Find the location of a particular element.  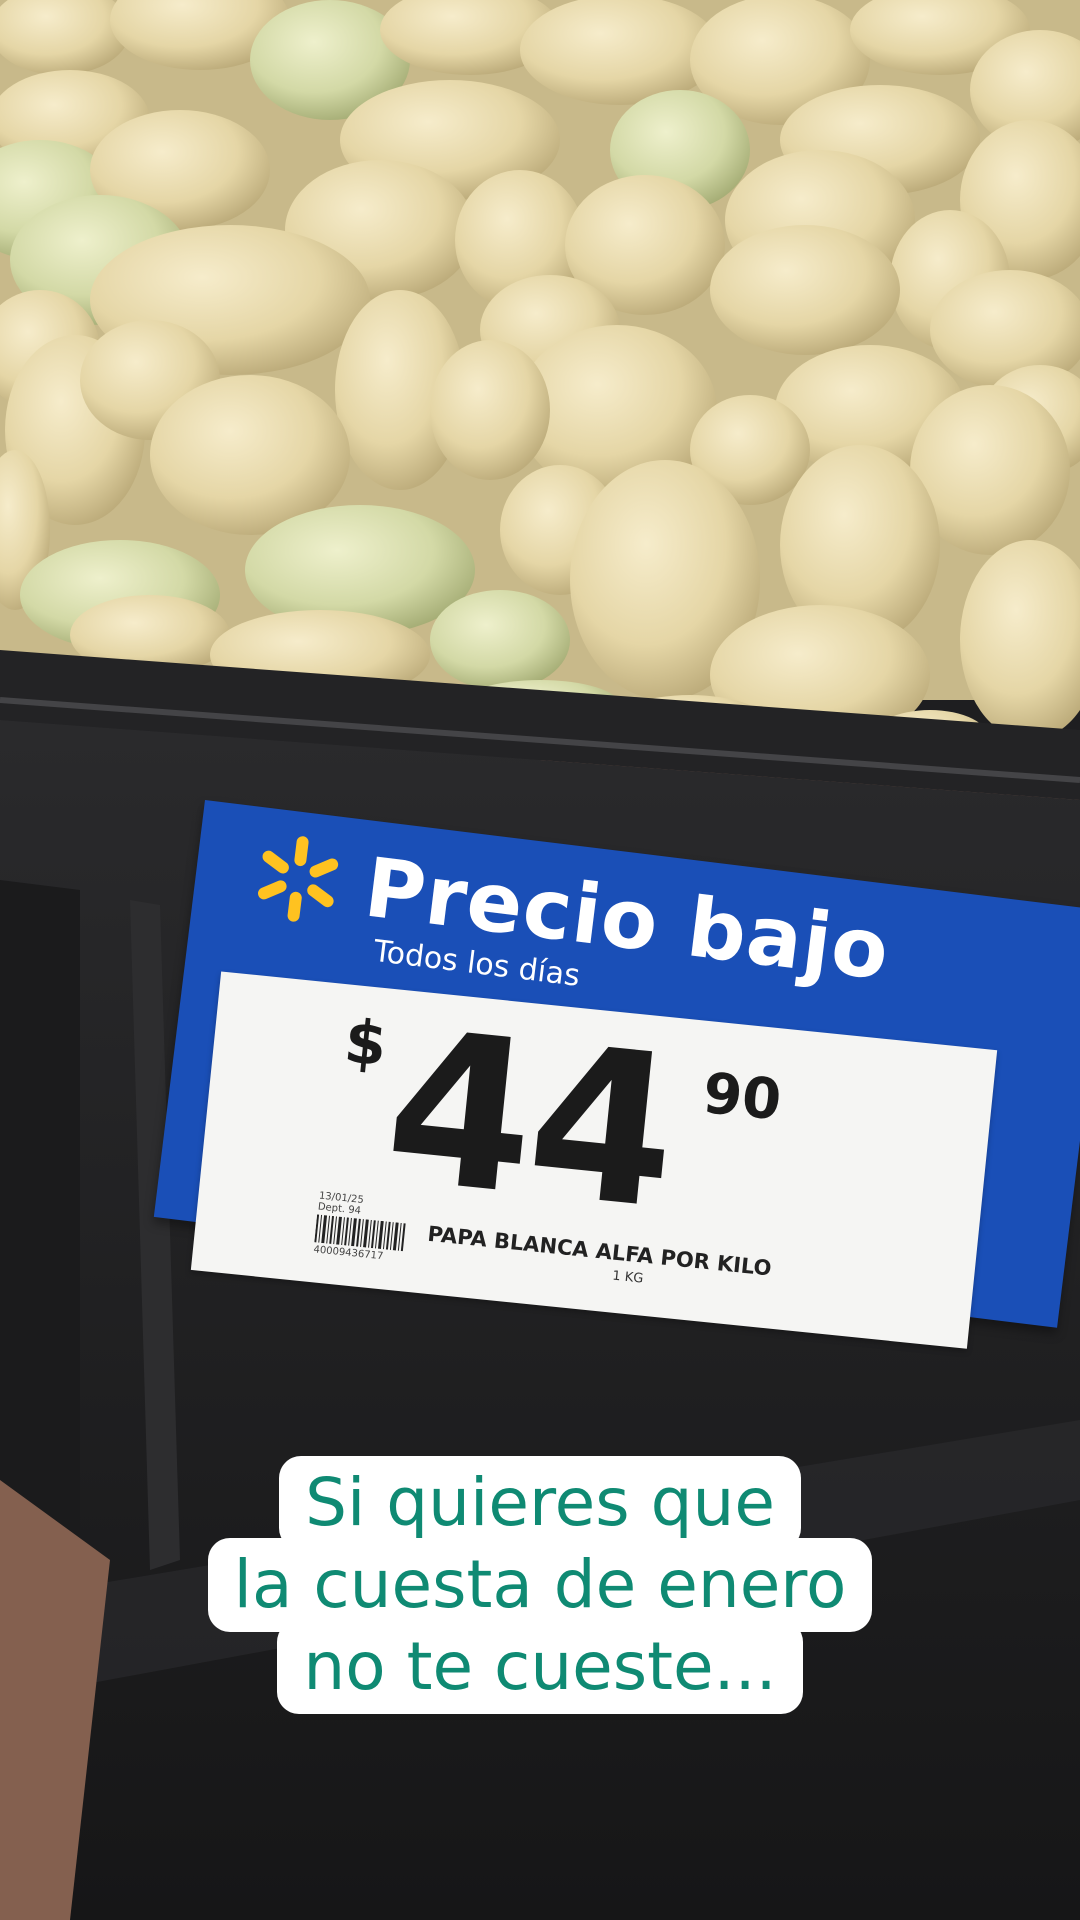

label-date: 13/01/25 Dept. 94 is located at coordinates (340, 1204).